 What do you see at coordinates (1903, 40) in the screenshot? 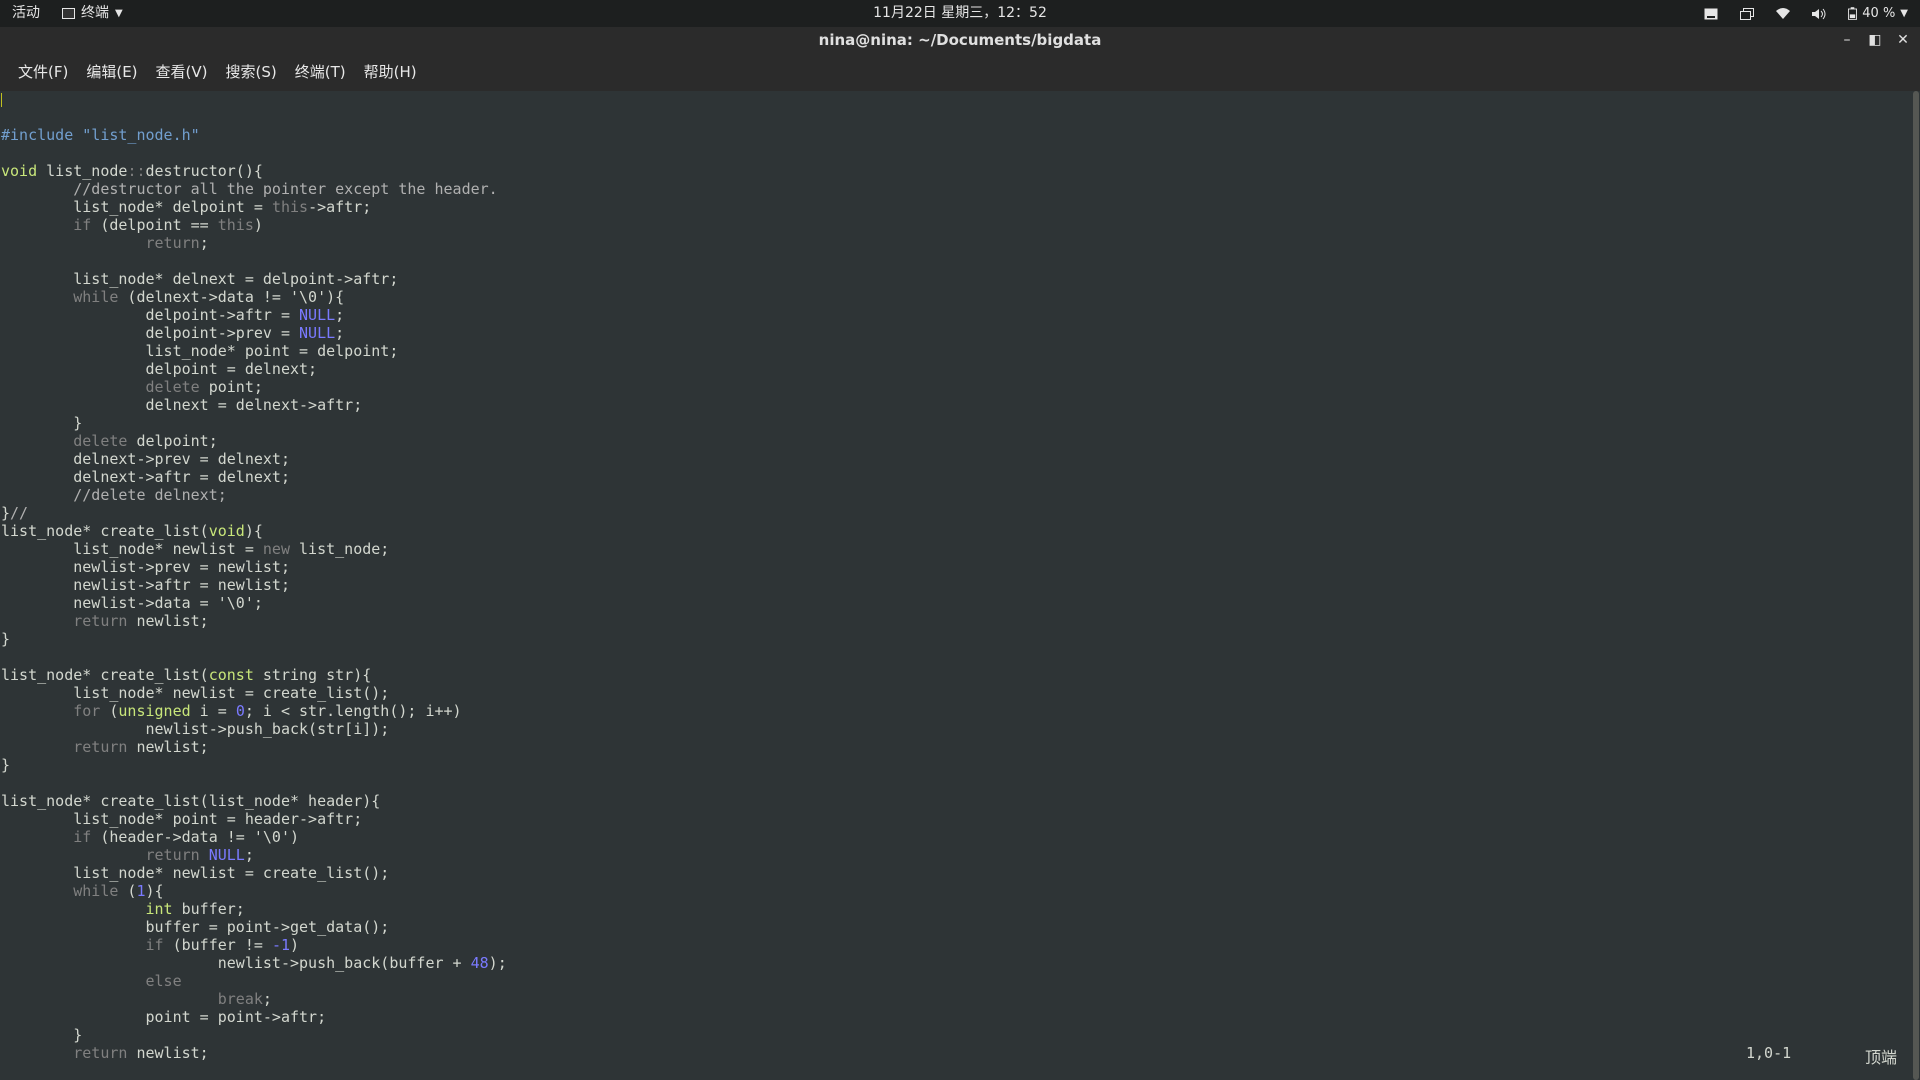
I see `close-icon: ✕` at bounding box center [1903, 40].